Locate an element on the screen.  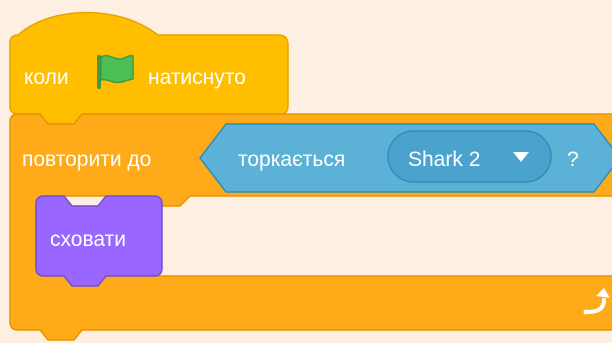
hat-suffix-label: натиснуто is located at coordinates (197, 77).